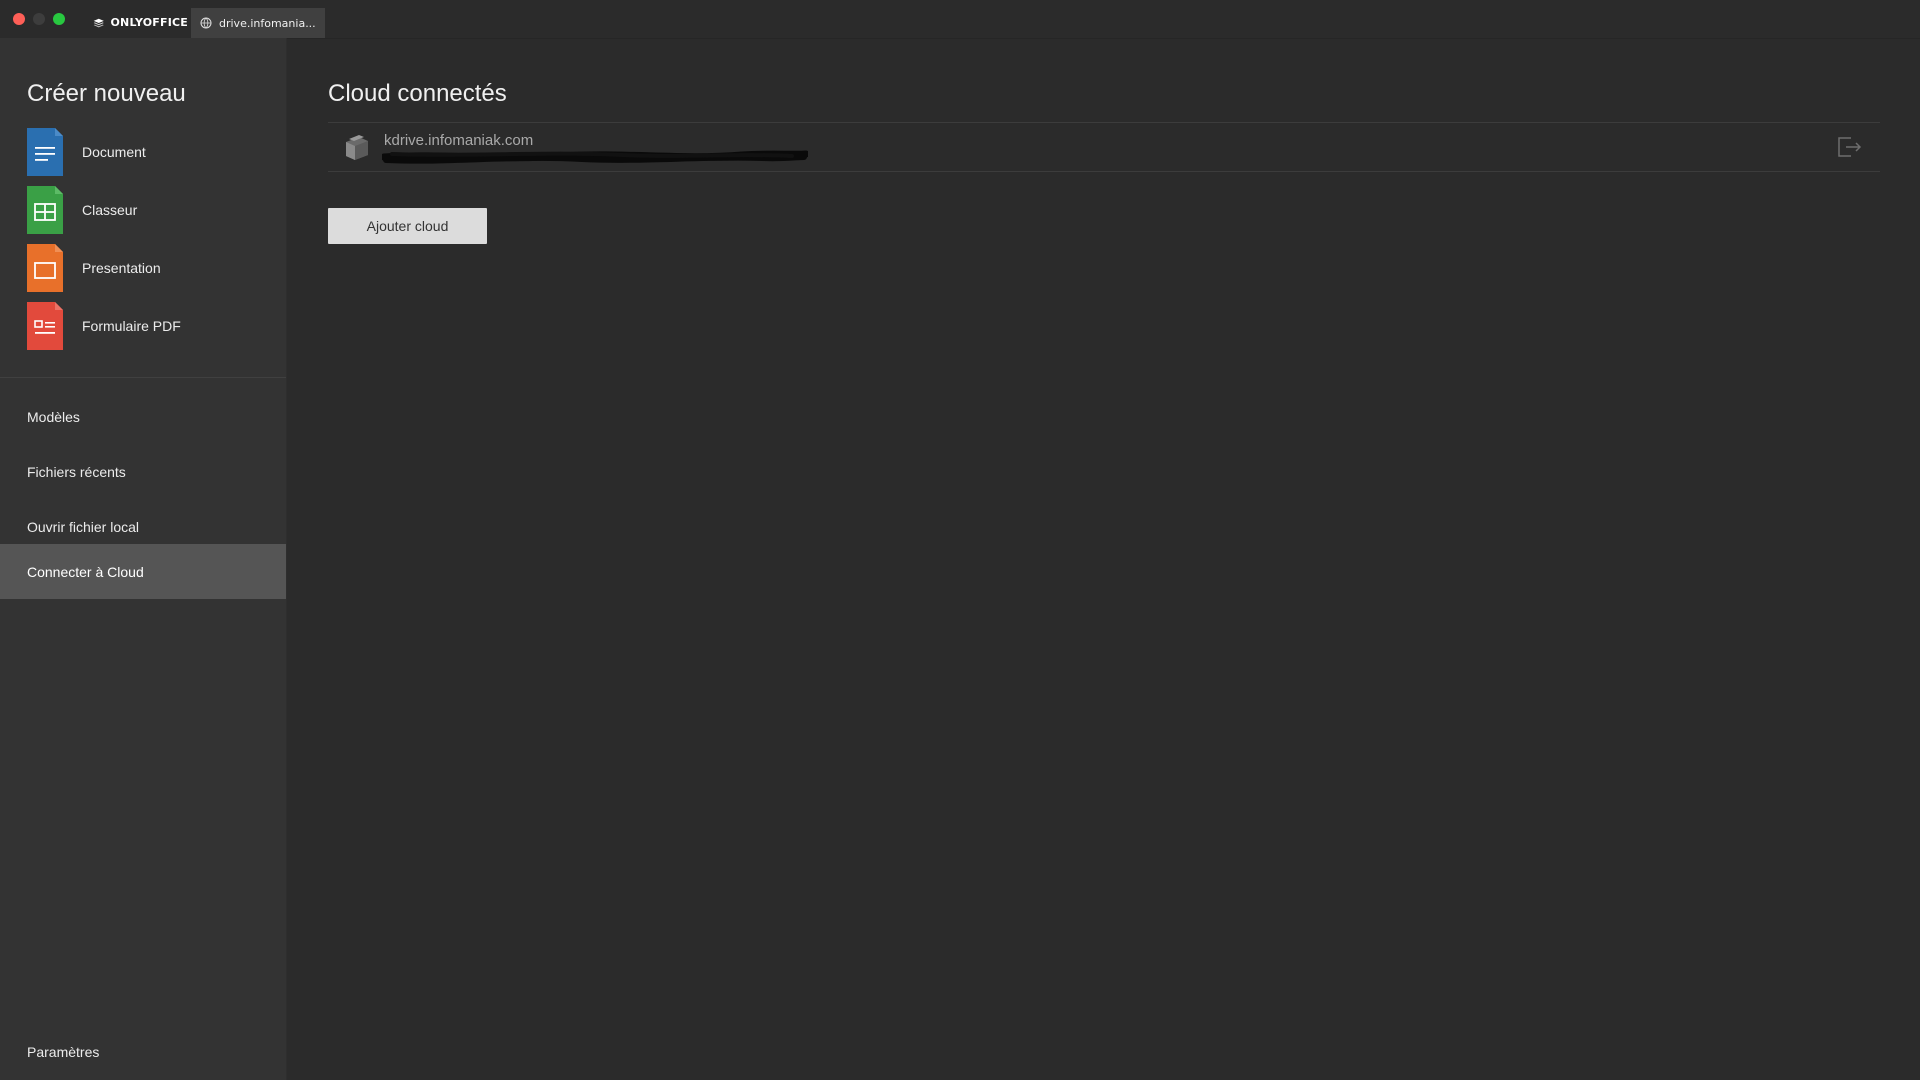 Image resolution: width=1920 pixels, height=1080 pixels. What do you see at coordinates (147, 210) in the screenshot?
I see `create-spreadsheet-button: Classeur` at bounding box center [147, 210].